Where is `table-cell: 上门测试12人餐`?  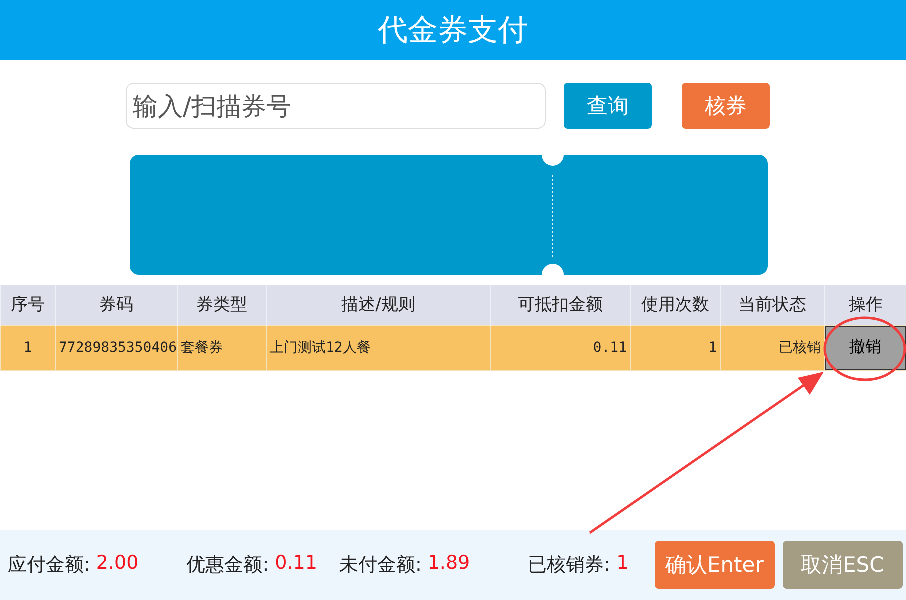 table-cell: 上门测试12人餐 is located at coordinates (320, 348).